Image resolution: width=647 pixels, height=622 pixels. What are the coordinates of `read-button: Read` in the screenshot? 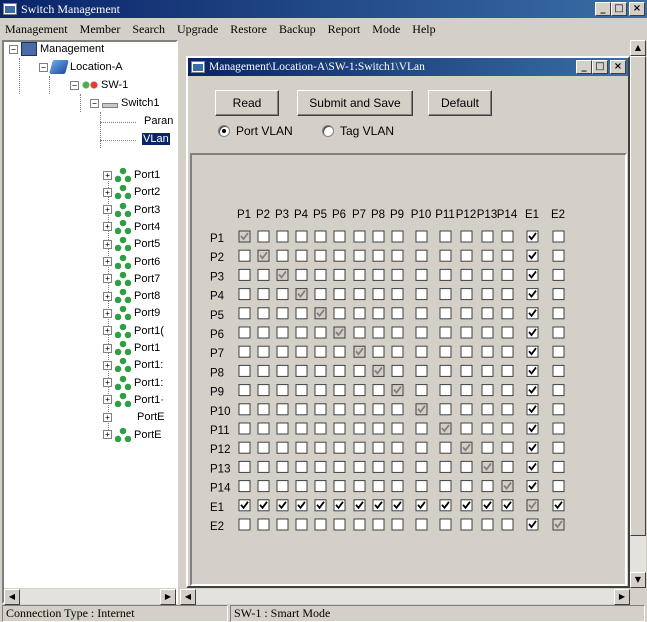 It's located at (247, 103).